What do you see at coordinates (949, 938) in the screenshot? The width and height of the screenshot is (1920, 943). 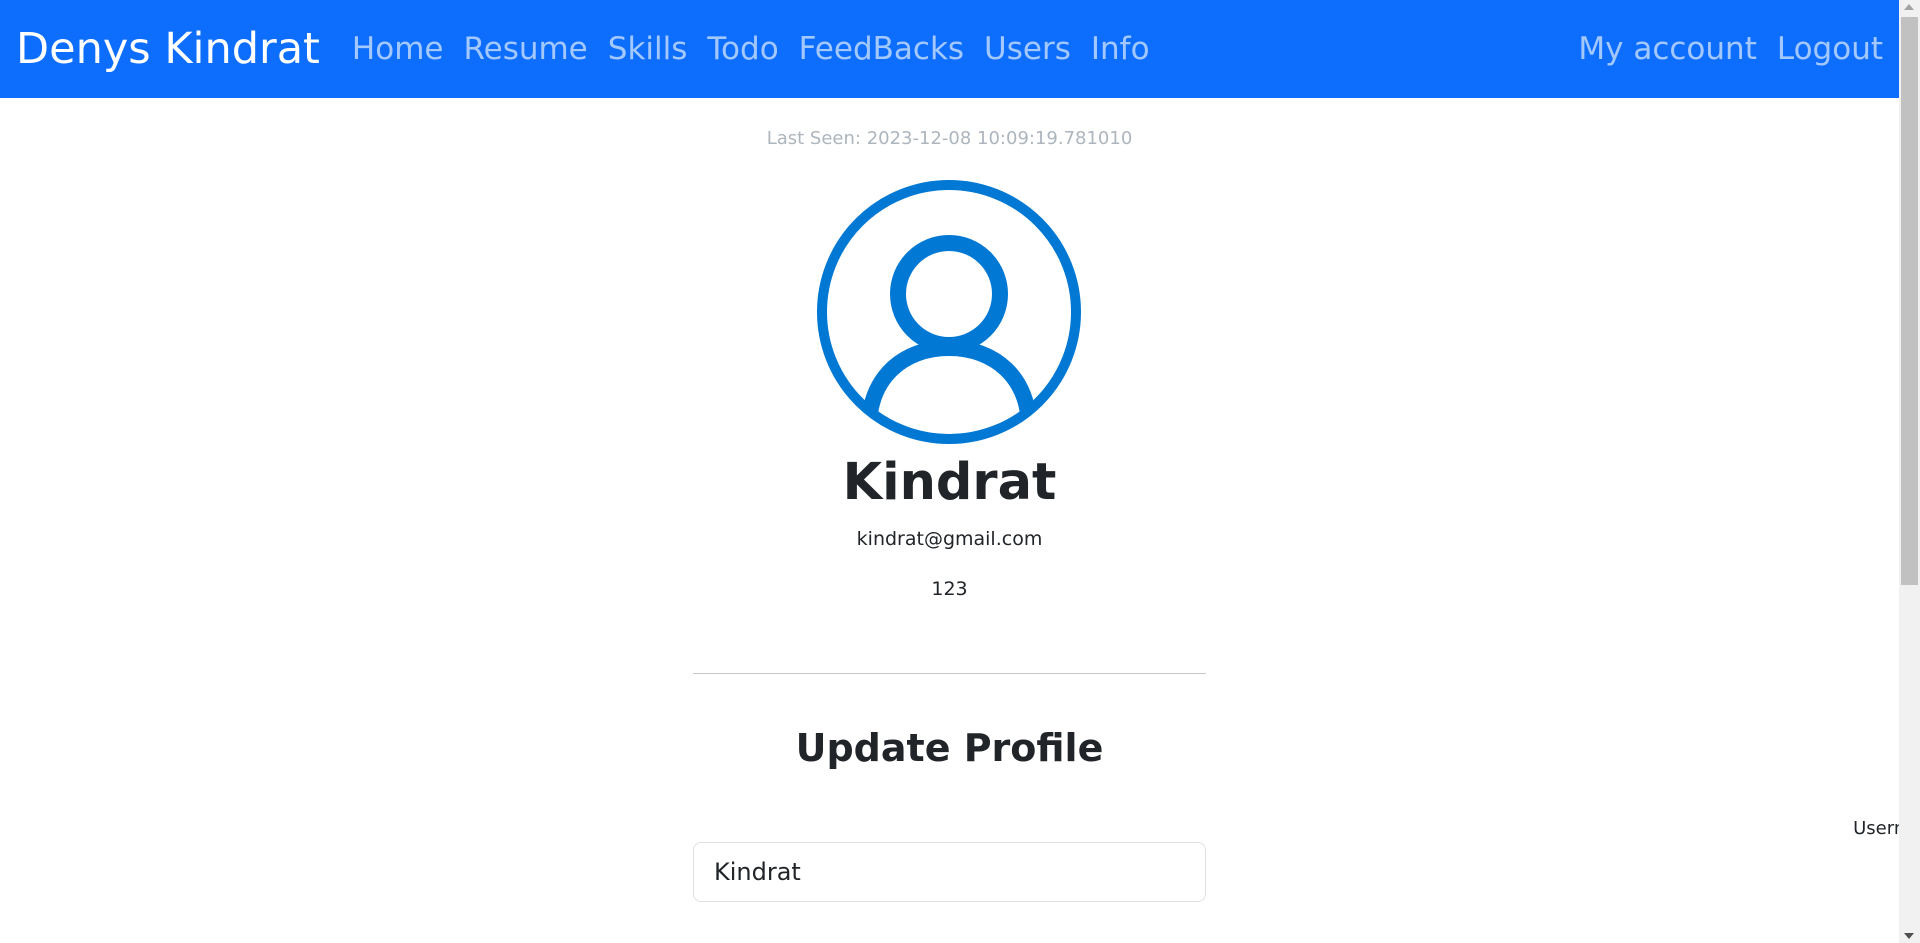 I see `next-field-label-partial` at bounding box center [949, 938].